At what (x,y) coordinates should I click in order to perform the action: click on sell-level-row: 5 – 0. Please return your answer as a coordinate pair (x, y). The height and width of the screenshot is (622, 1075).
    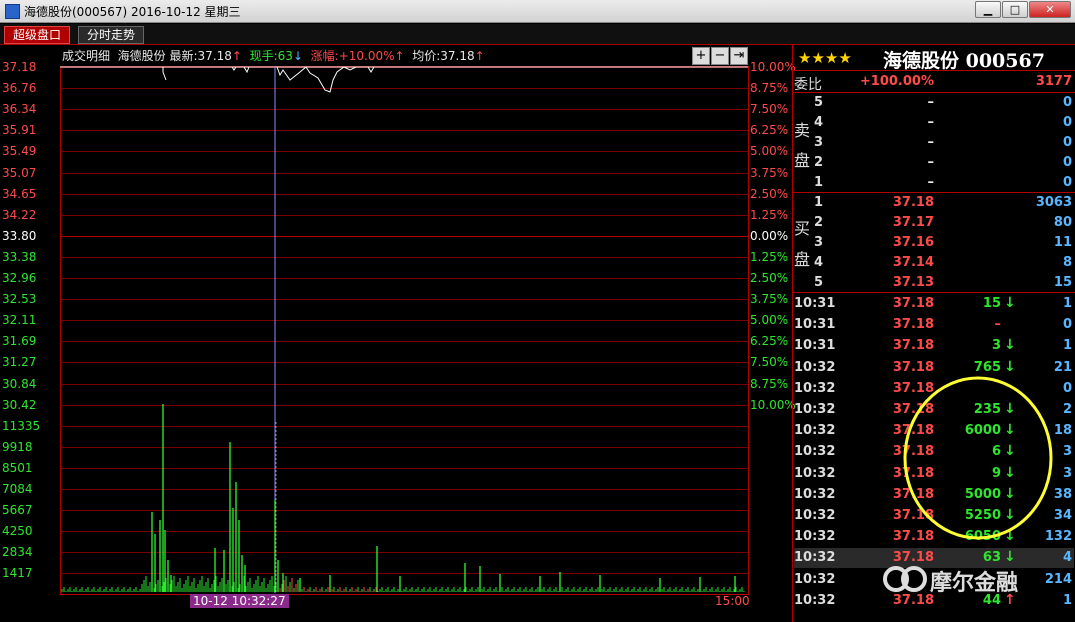
    Looking at the image, I should click on (934, 103).